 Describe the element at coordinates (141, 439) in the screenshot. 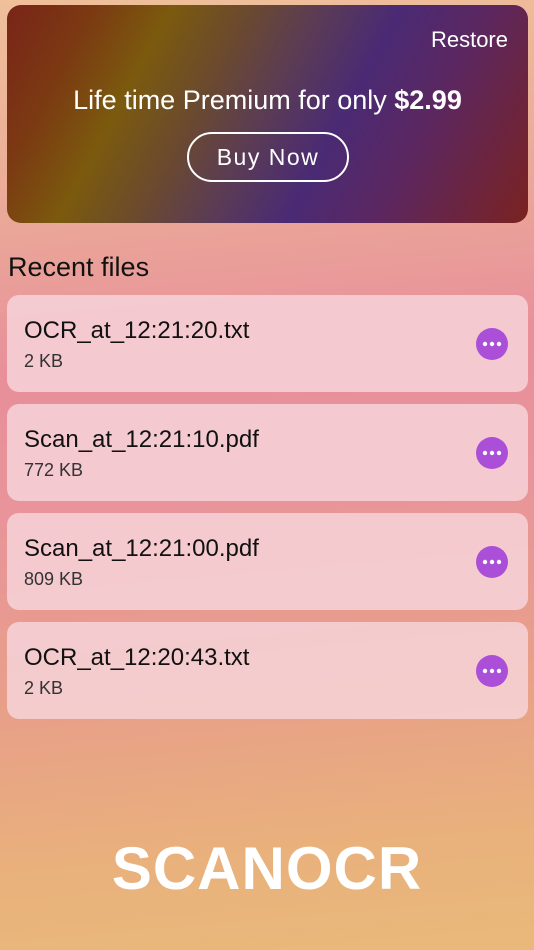

I see `file-name: Scan_at_12:21:10.pdf` at that location.